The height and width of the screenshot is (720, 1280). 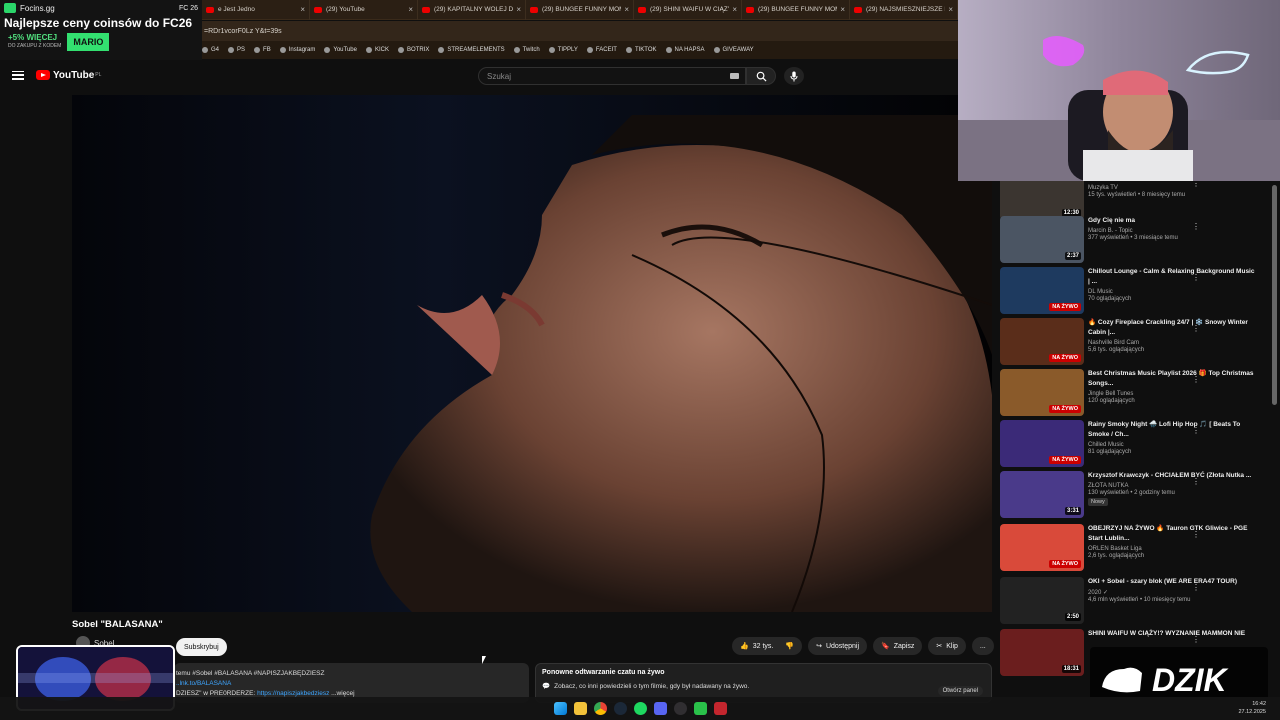 What do you see at coordinates (560, 708) in the screenshot?
I see `windows-start-icon` at bounding box center [560, 708].